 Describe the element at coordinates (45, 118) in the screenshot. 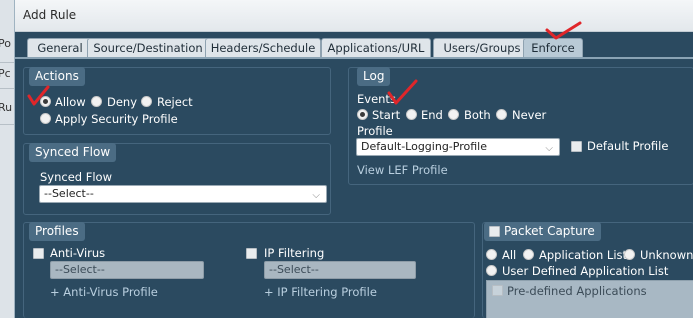

I see `apply-security-profile-radio` at that location.